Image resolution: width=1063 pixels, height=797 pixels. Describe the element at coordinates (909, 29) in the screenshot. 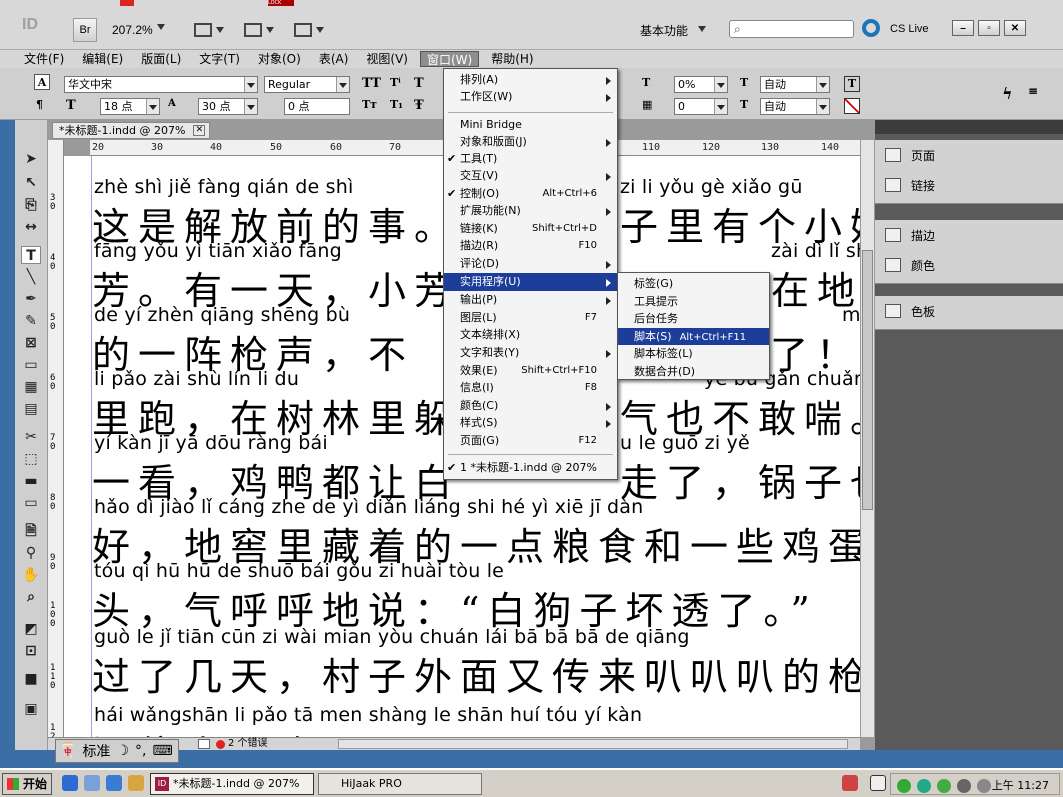

I see `cs-live-label: CS Live` at that location.